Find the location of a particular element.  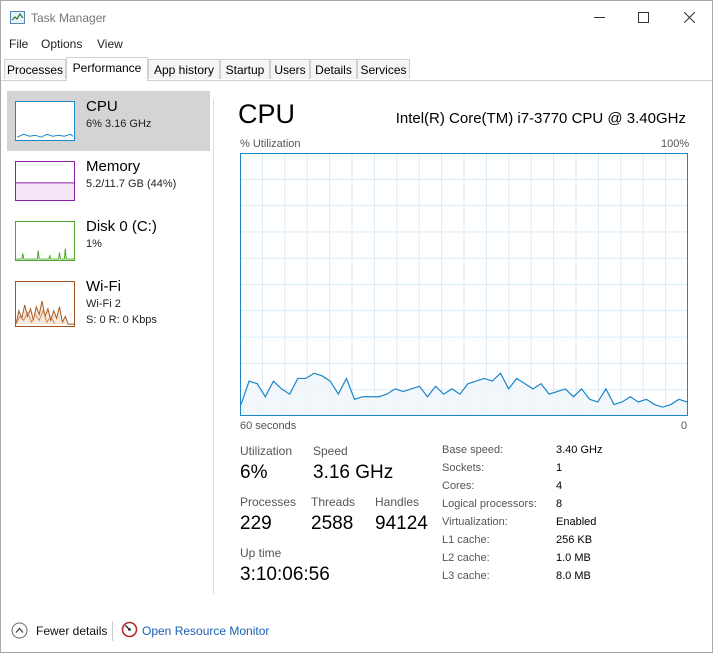

sidebar-memory-usage: 5.2/11.7 GB (44%) is located at coordinates (131, 184).